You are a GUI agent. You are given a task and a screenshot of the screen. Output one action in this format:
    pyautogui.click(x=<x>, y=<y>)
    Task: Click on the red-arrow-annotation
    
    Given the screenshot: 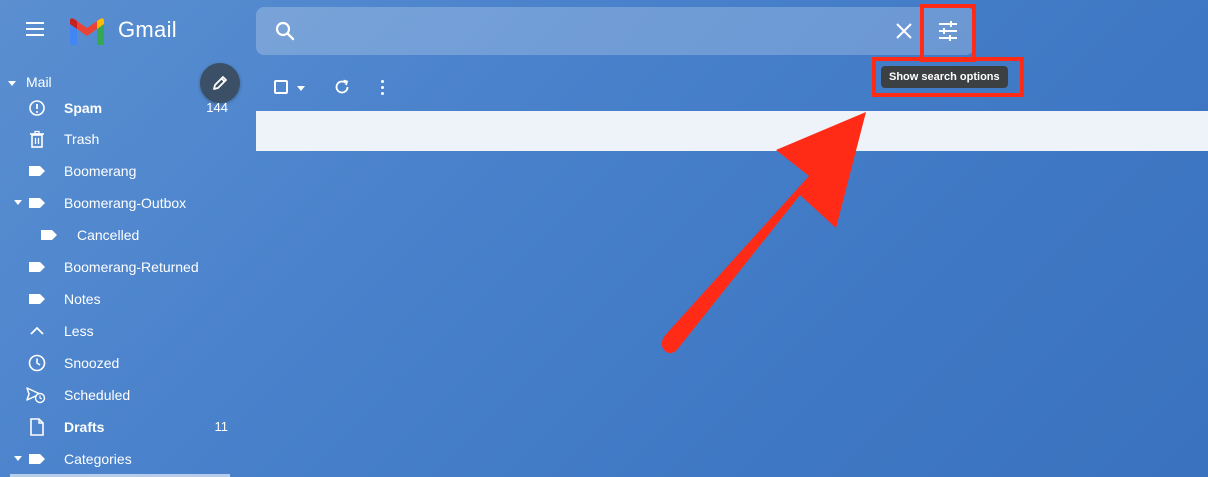 What is the action you would take?
    pyautogui.click(x=763, y=233)
    